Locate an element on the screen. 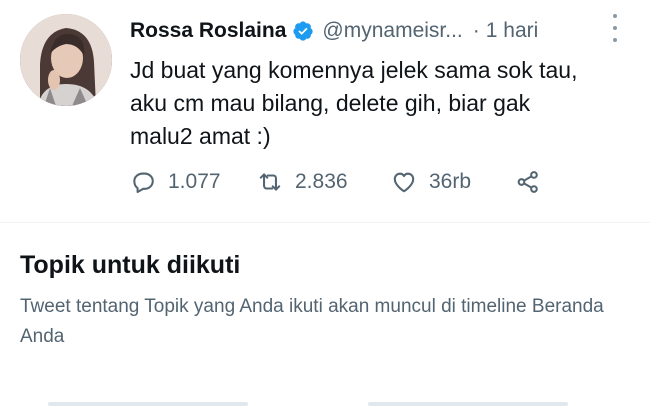 The width and height of the screenshot is (650, 406). retweet-icon is located at coordinates (270, 182).